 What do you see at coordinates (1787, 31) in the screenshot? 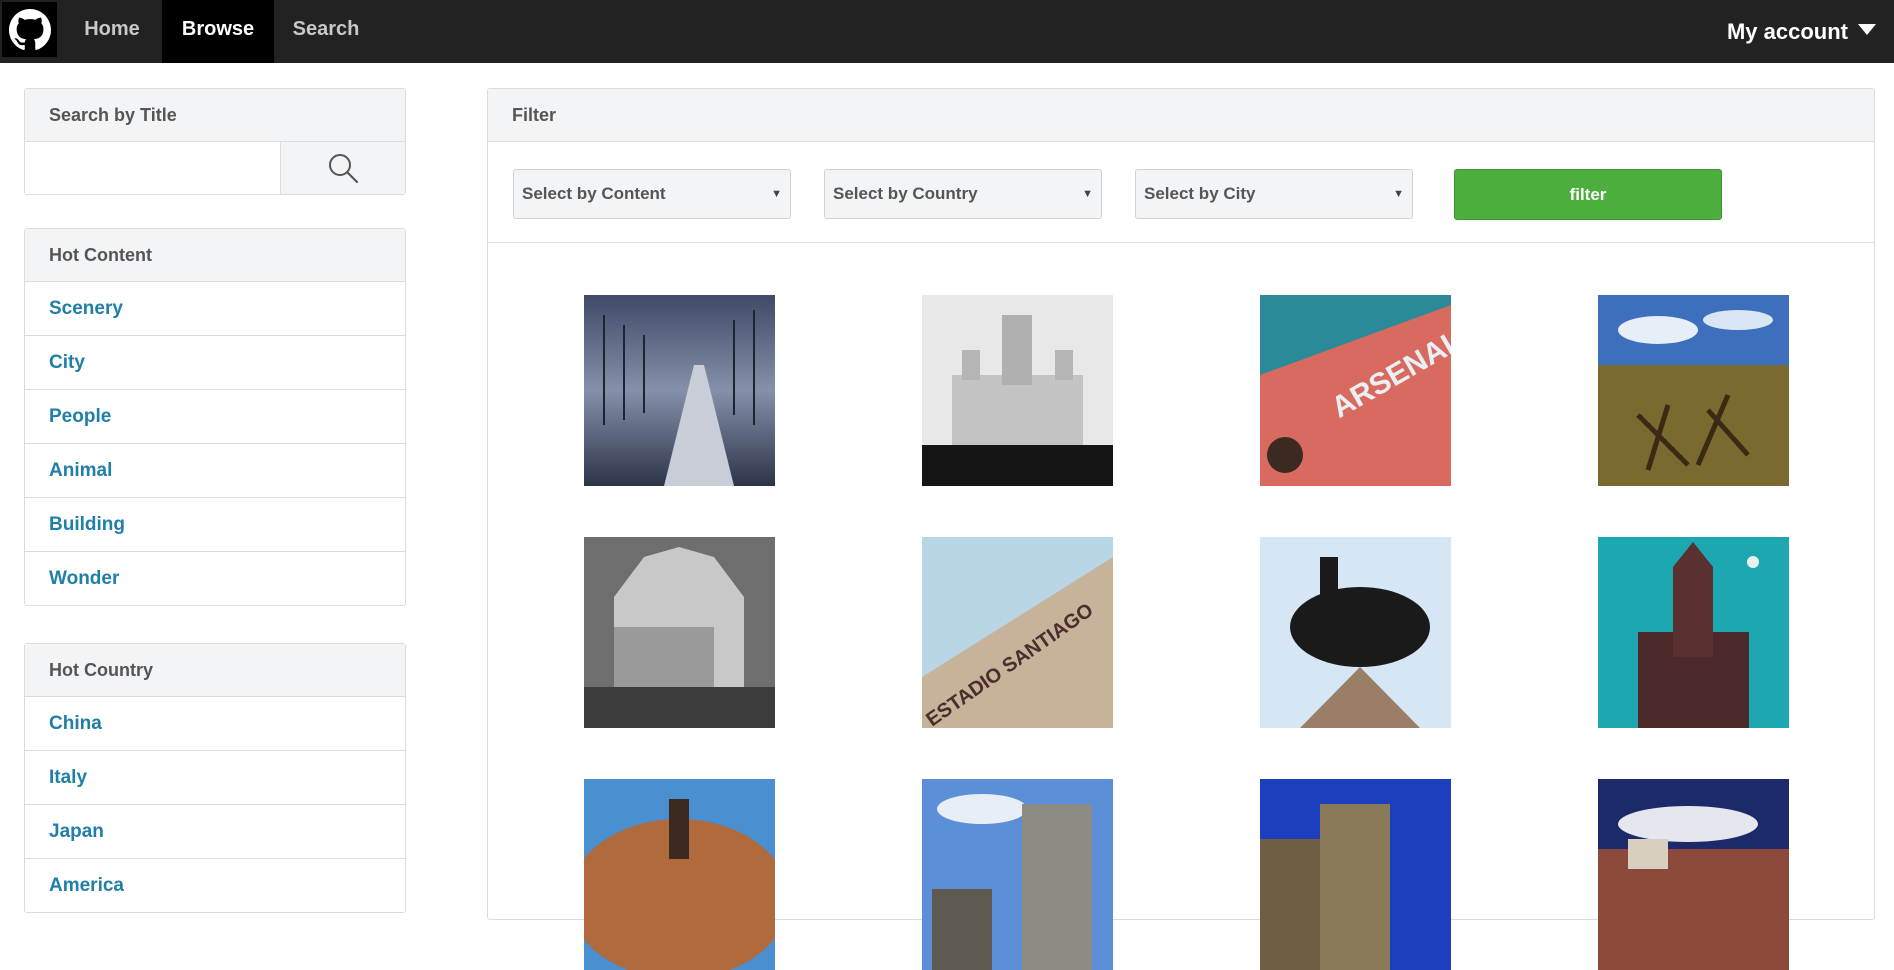
I see `my-account-label: My account` at bounding box center [1787, 31].